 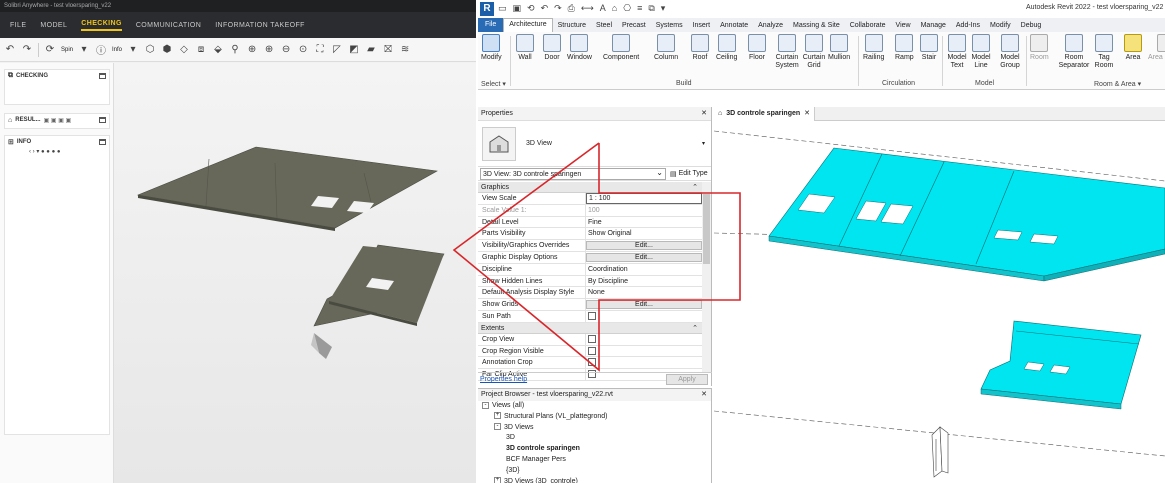 I want to click on mullion-button: Mullion, so click(x=839, y=48).